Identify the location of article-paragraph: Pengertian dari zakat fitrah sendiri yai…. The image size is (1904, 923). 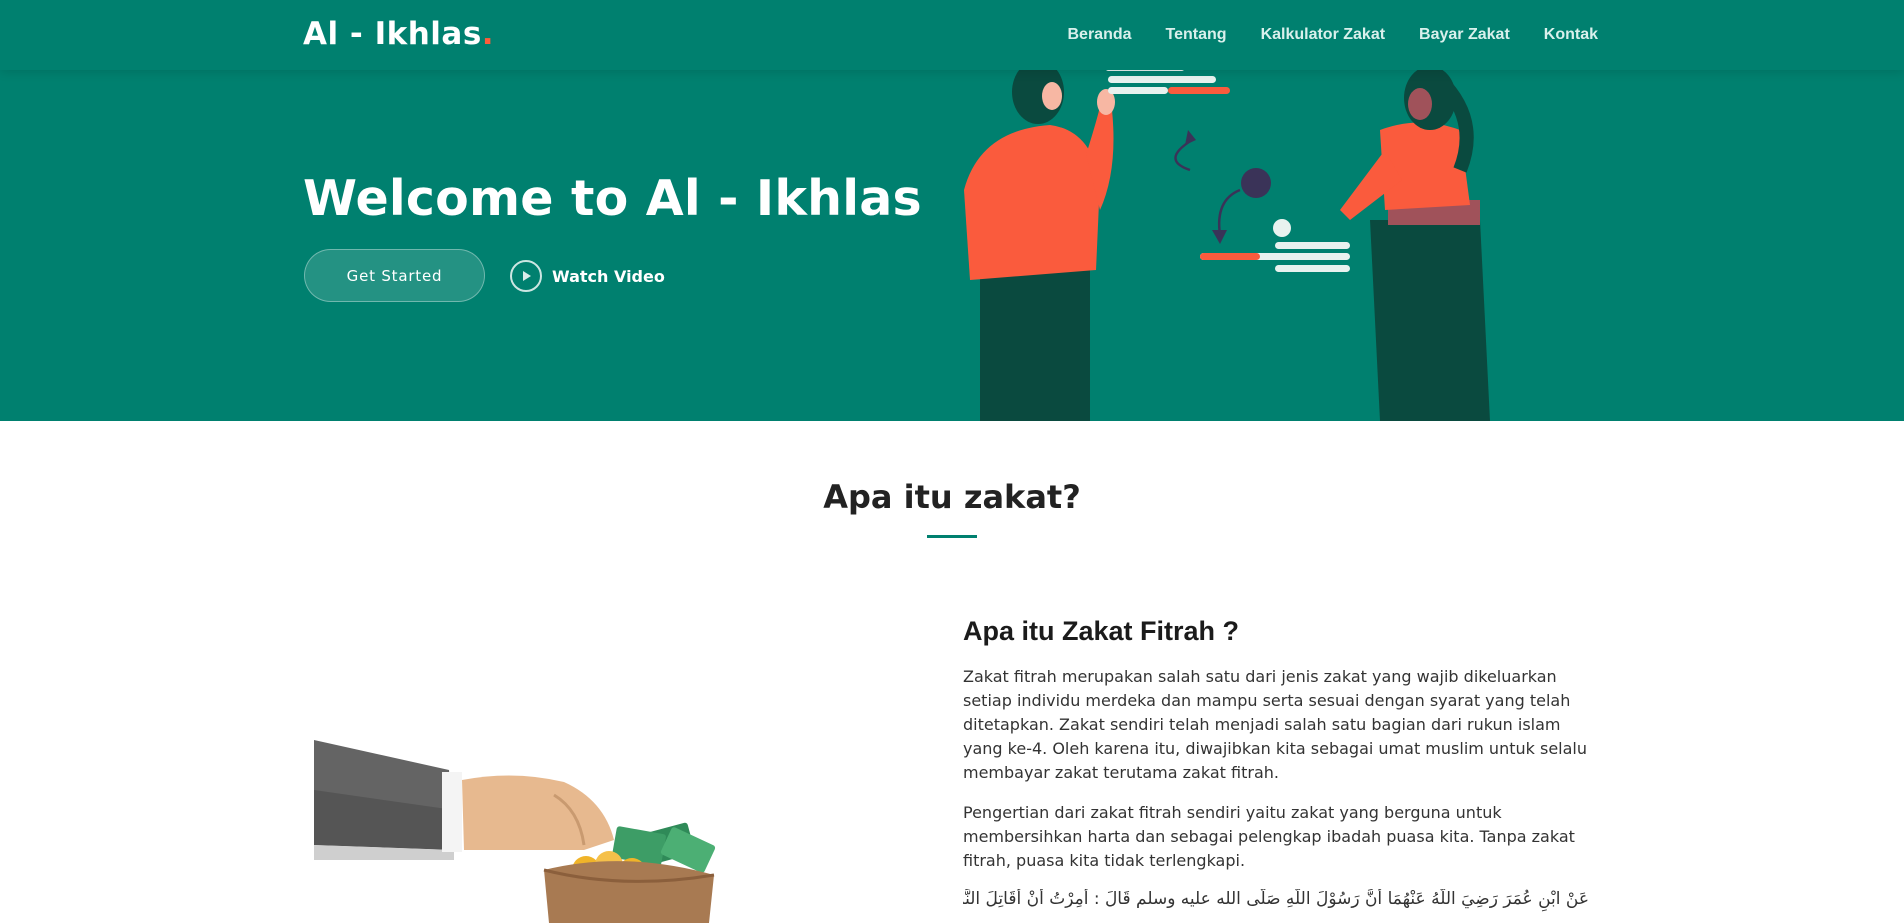
(1269, 836).